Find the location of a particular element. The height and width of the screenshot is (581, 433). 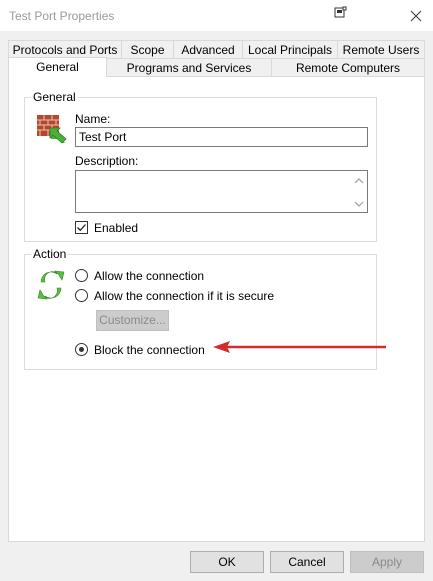

close-icon is located at coordinates (416, 16).